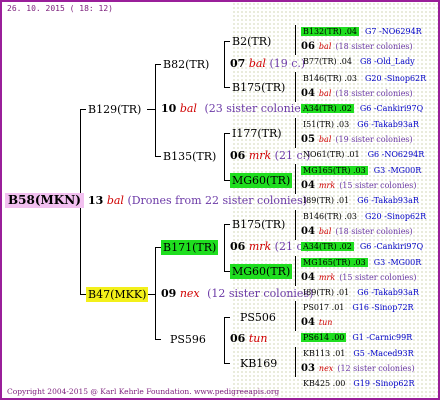 The image size is (440, 400). Describe the element at coordinates (287, 63) in the screenshot. I see `sister-colonies: (19 c.)` at that location.